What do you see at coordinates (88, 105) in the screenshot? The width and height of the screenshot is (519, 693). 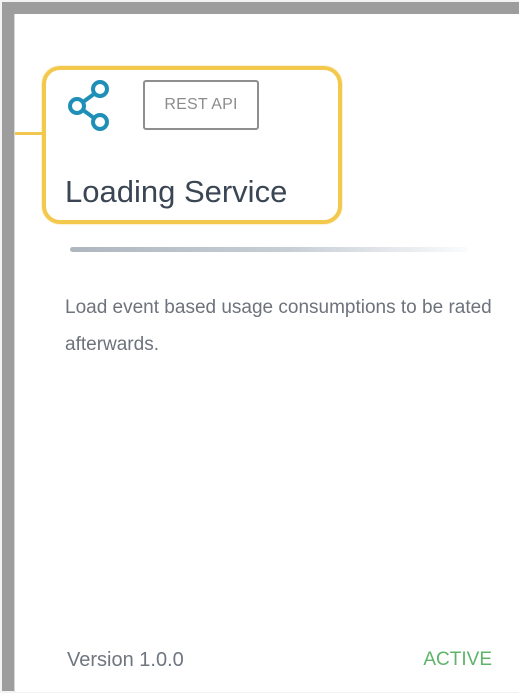 I see `share-icon` at bounding box center [88, 105].